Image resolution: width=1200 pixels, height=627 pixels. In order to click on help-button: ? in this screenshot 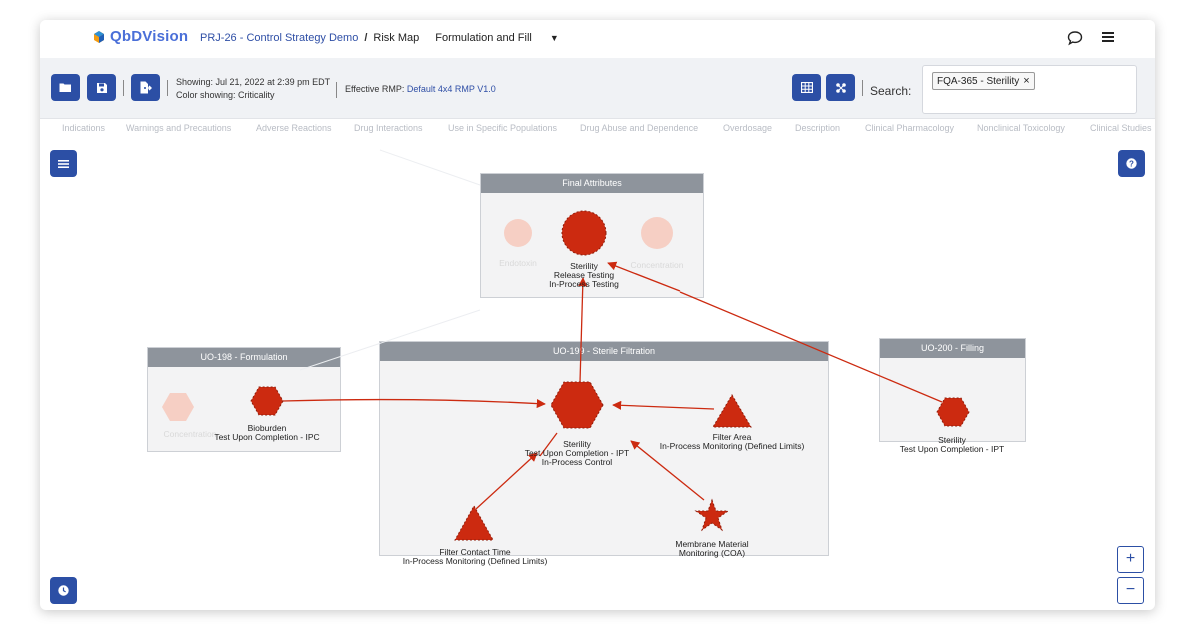, I will do `click(1131, 163)`.